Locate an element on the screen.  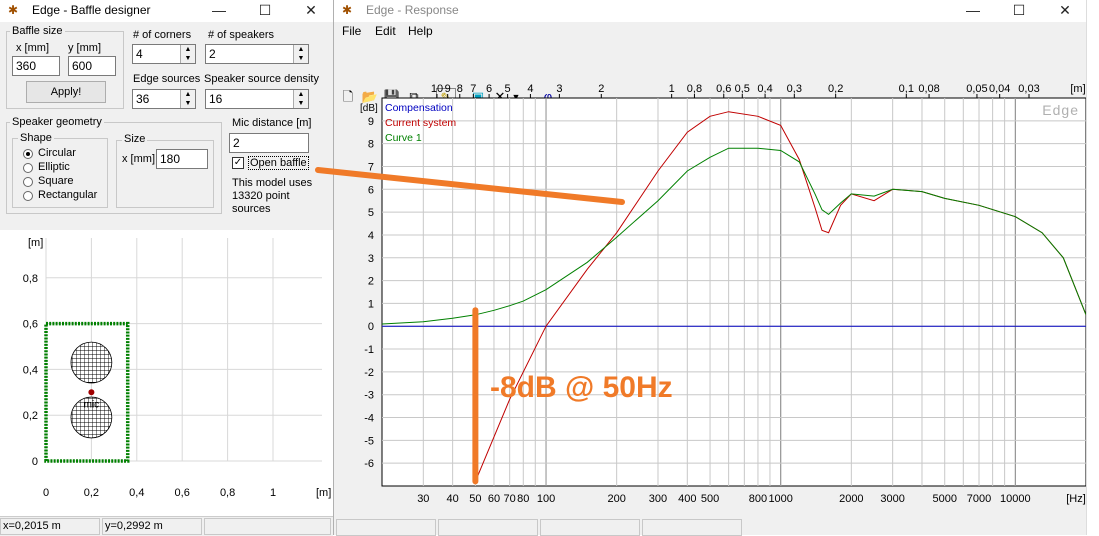
corners-value: 4 is located at coordinates (139, 54).